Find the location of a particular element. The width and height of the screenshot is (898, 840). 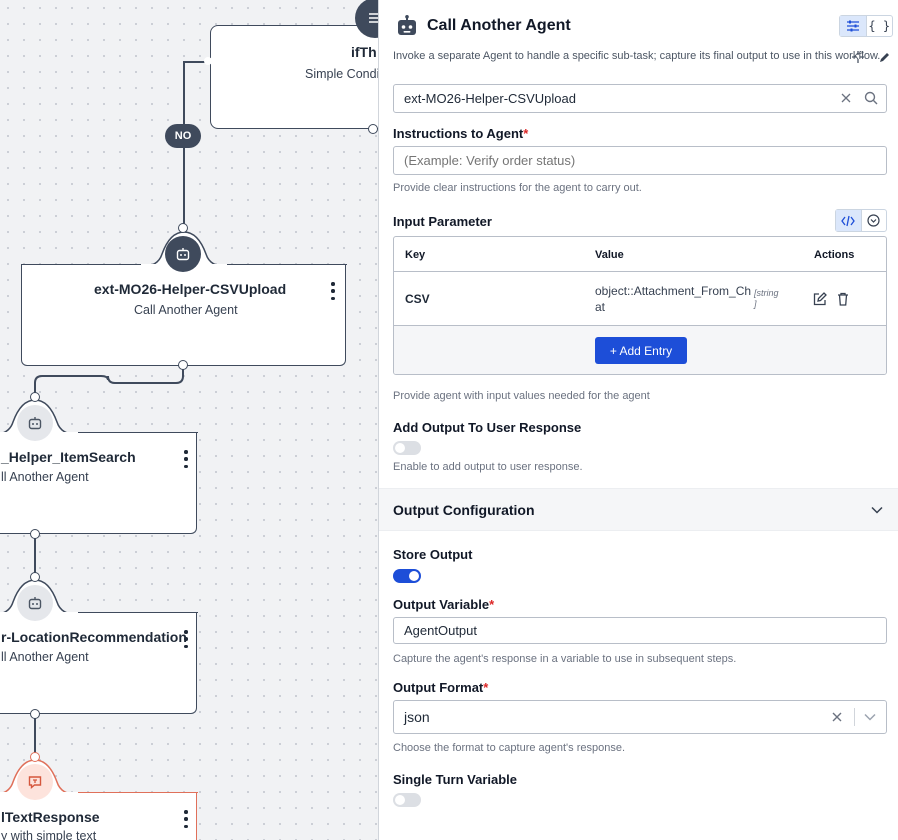

instructions-label-text: Instructions to Agent is located at coordinates (458, 133).